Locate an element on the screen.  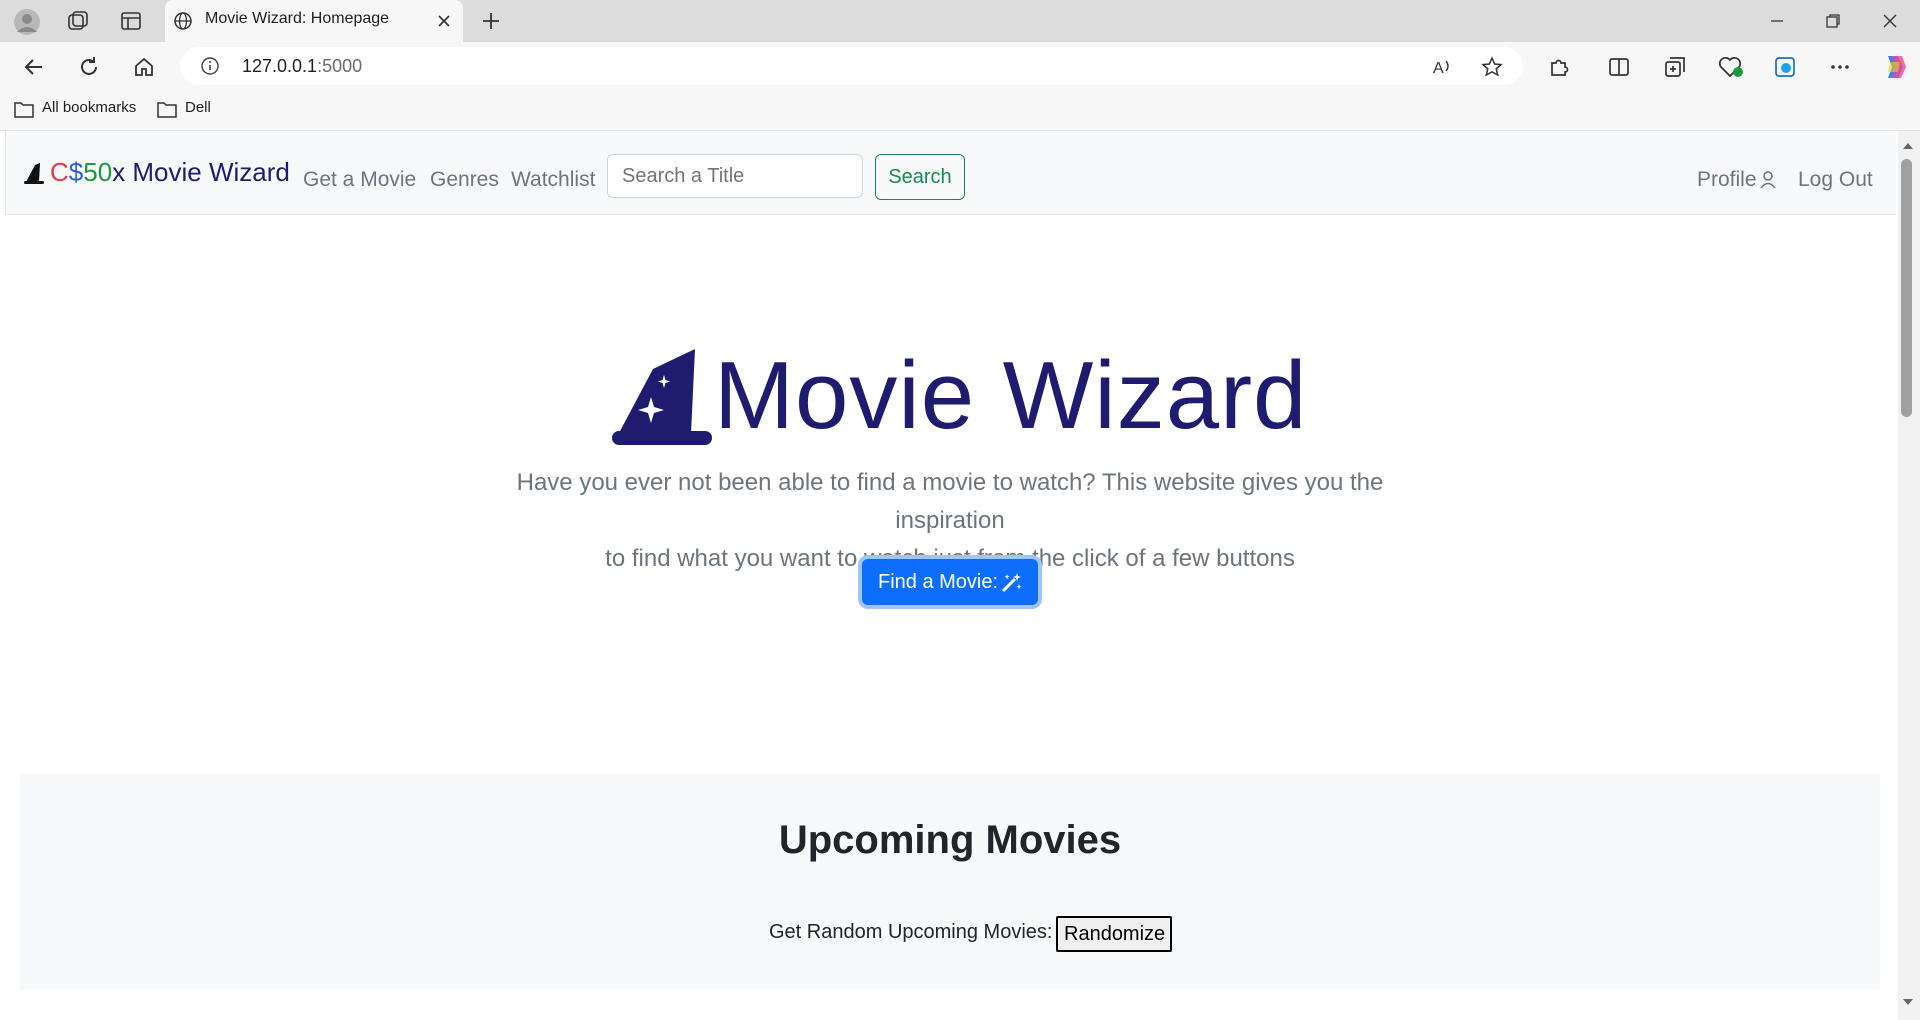
wizard-hat-logo-icon is located at coordinates (662, 397).